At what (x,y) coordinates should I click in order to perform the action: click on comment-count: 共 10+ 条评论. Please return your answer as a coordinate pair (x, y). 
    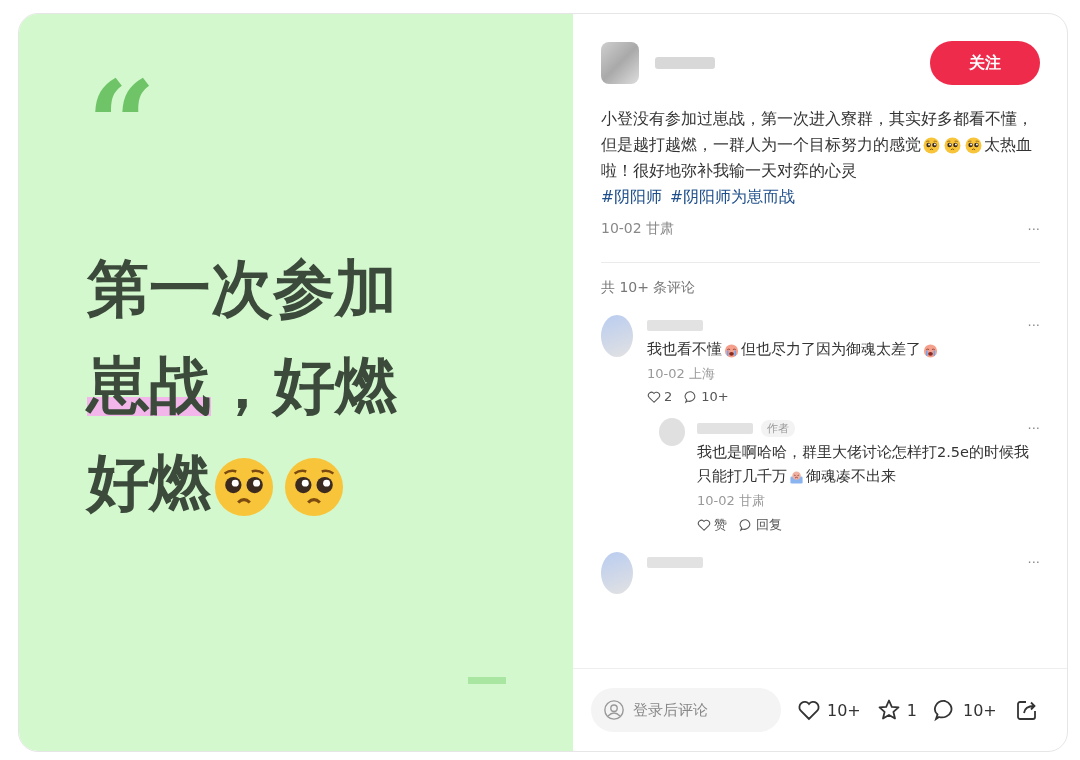
    Looking at the image, I should click on (649, 288).